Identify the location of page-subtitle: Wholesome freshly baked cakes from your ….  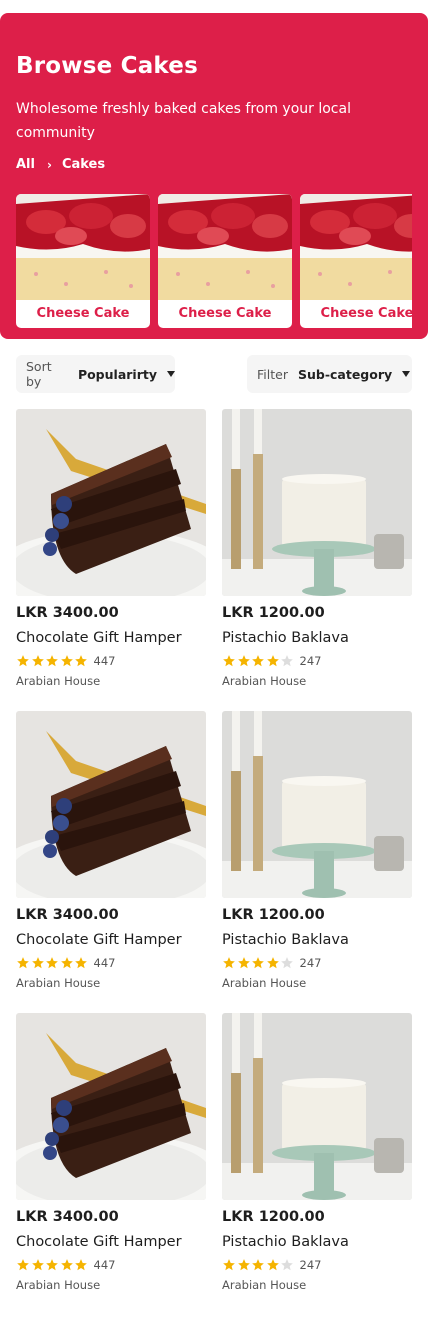
(183, 121).